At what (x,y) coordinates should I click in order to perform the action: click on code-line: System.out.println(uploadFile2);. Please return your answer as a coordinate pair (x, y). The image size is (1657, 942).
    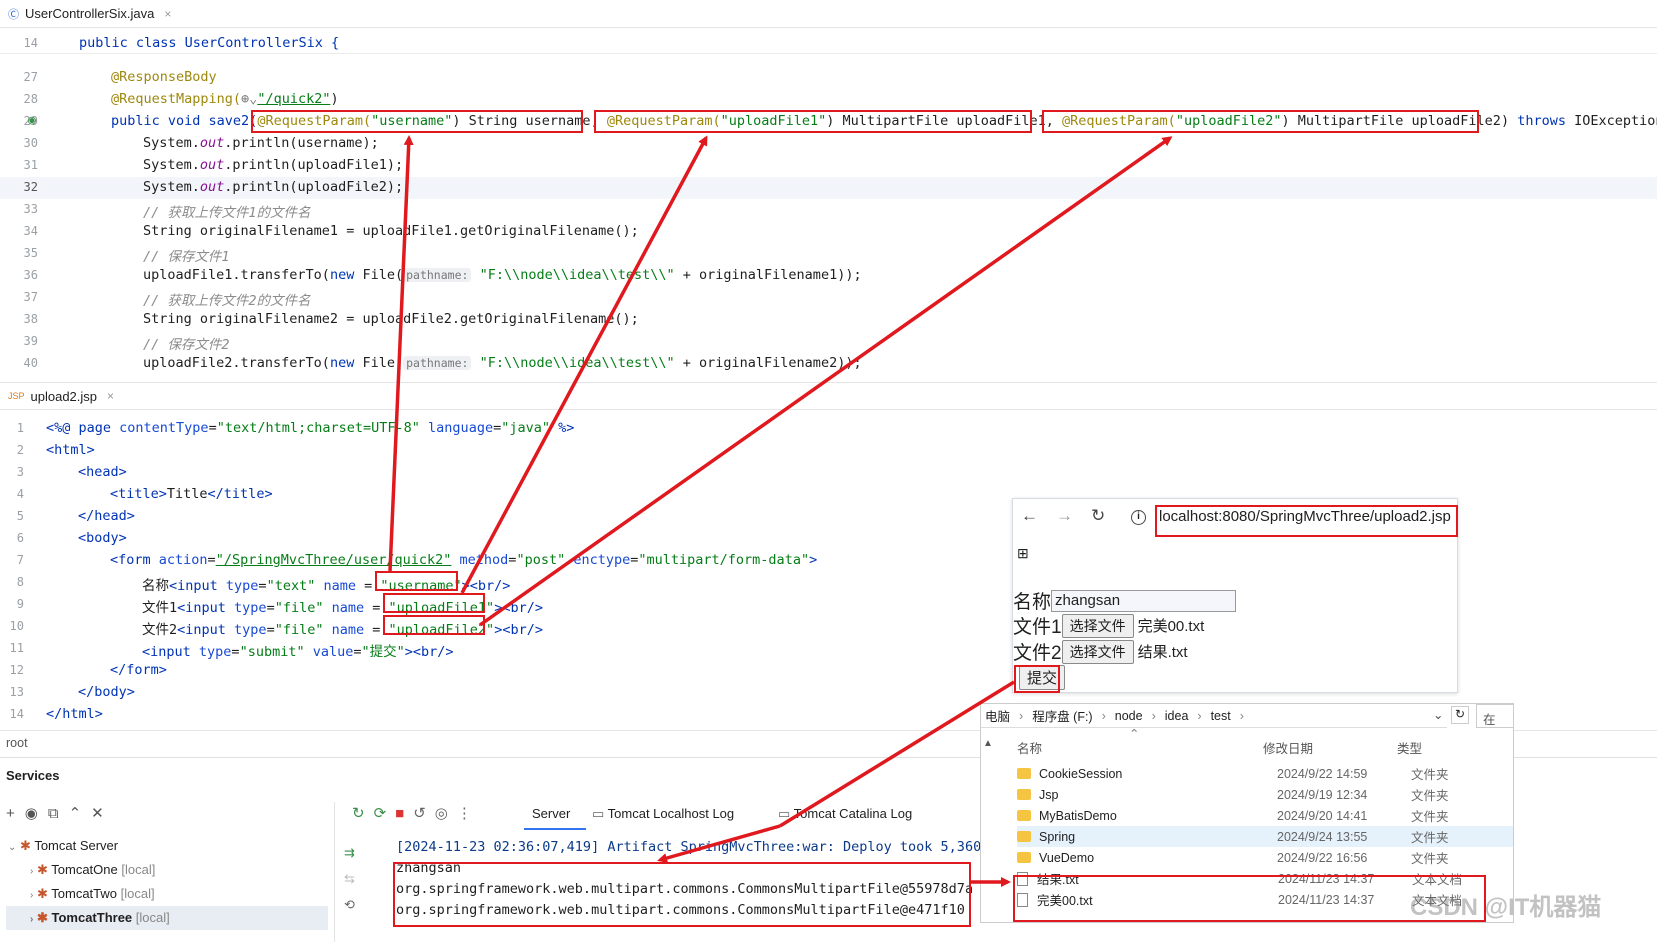
    Looking at the image, I should click on (273, 187).